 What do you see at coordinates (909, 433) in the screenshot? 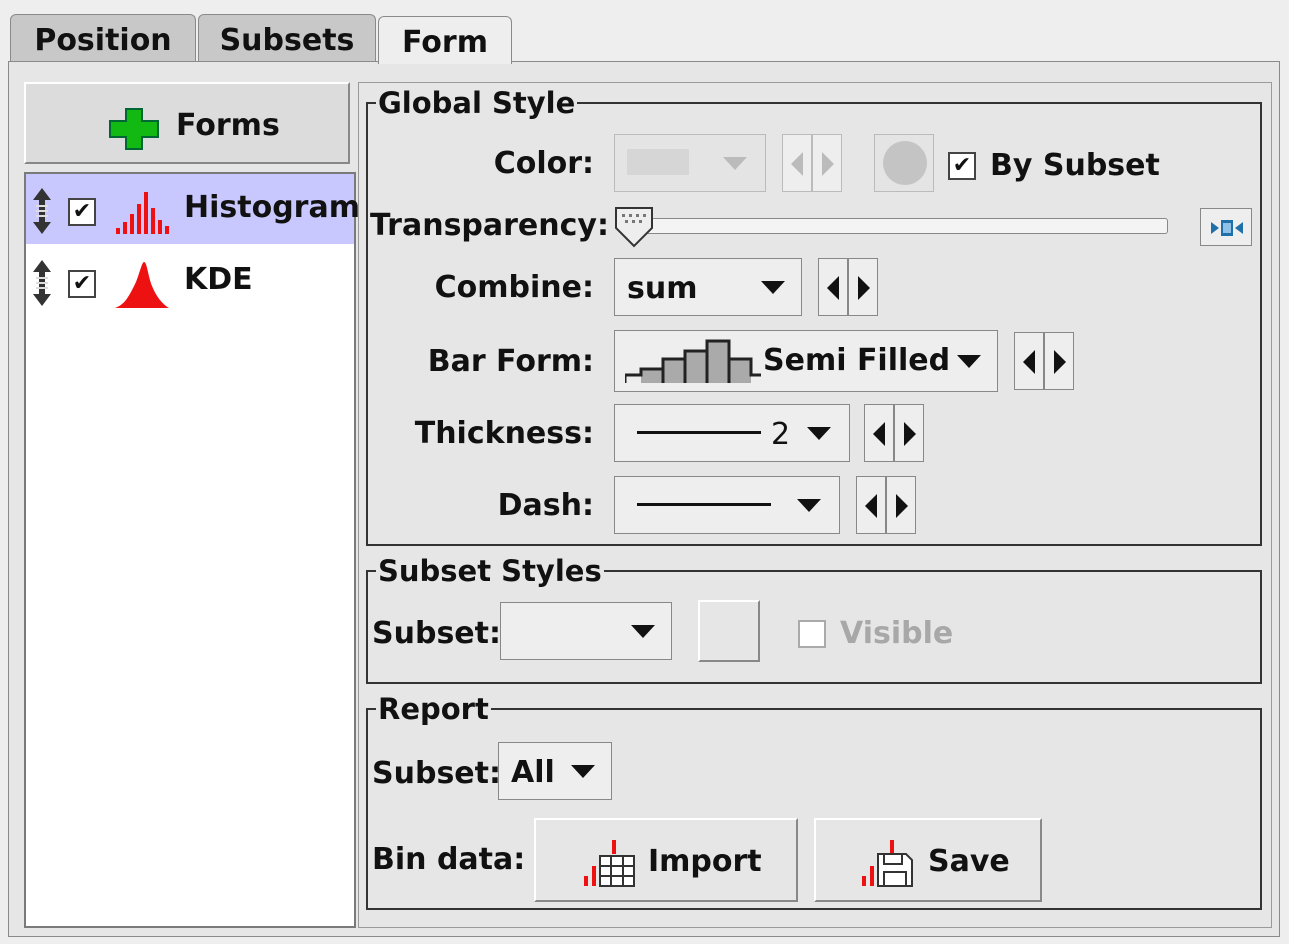
I see `next-thickness-button` at bounding box center [909, 433].